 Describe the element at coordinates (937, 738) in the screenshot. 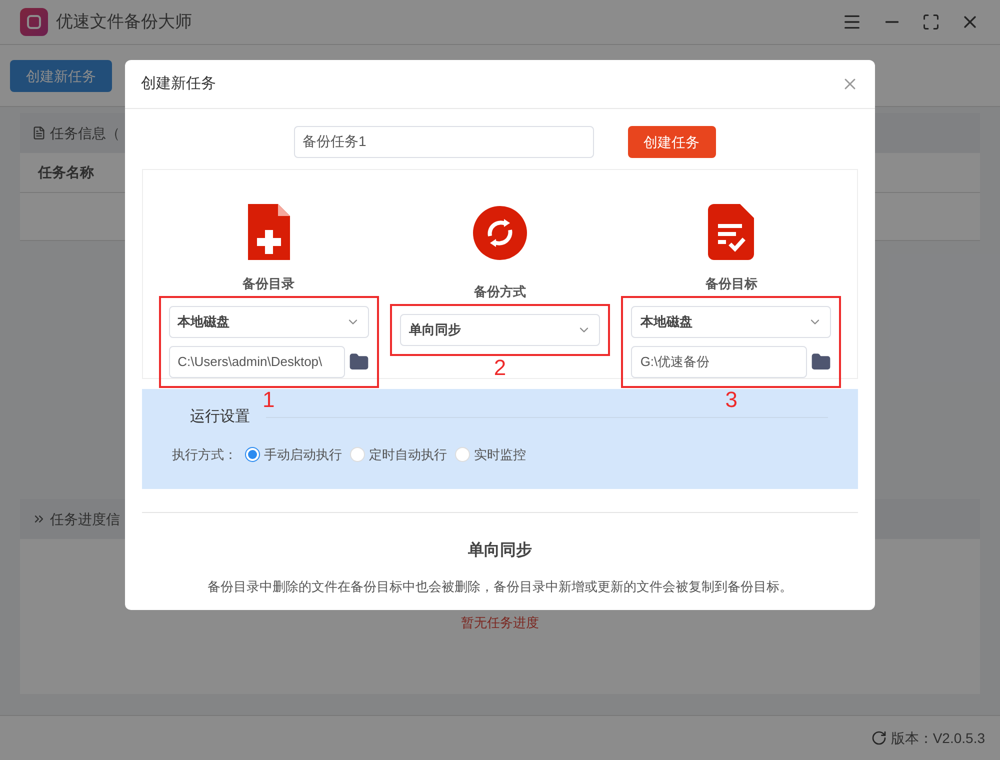

I see `version-text: 版本：V2.0.5.3` at that location.